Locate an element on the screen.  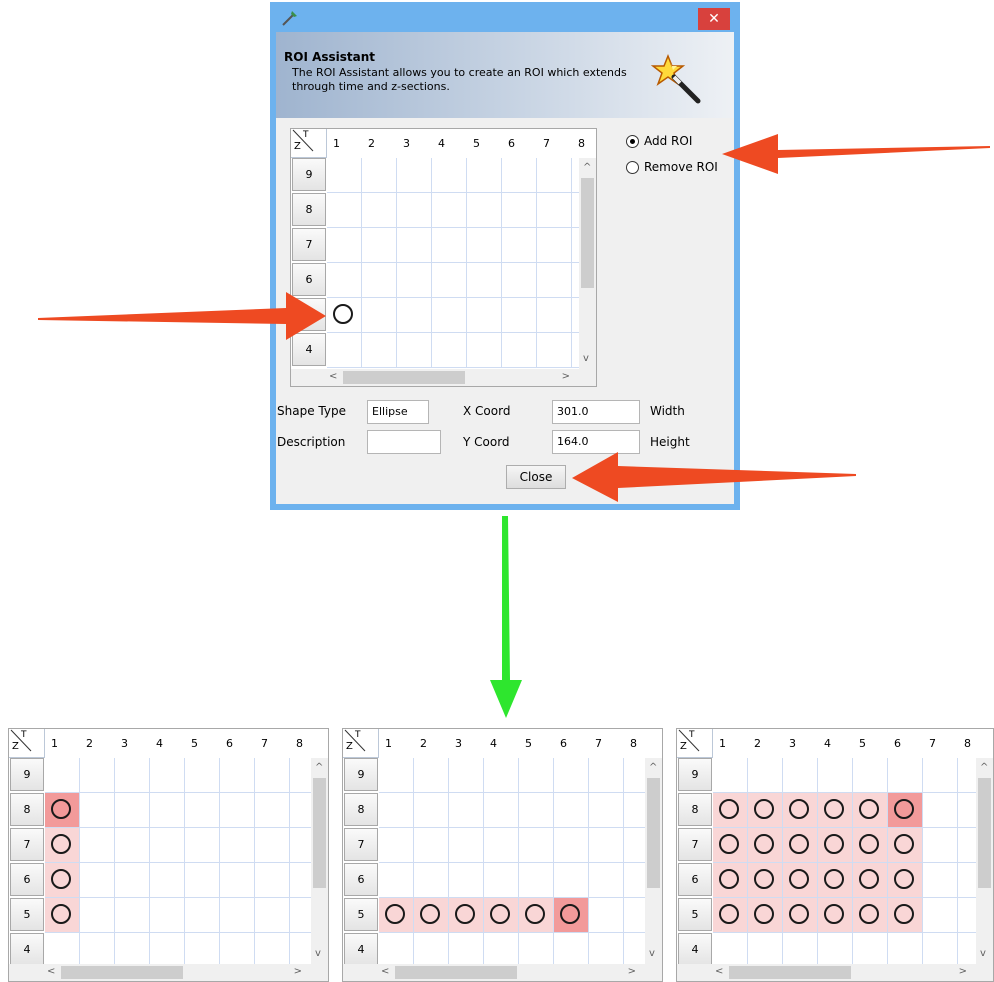
z-row-header: 9 is located at coordinates (361, 774).